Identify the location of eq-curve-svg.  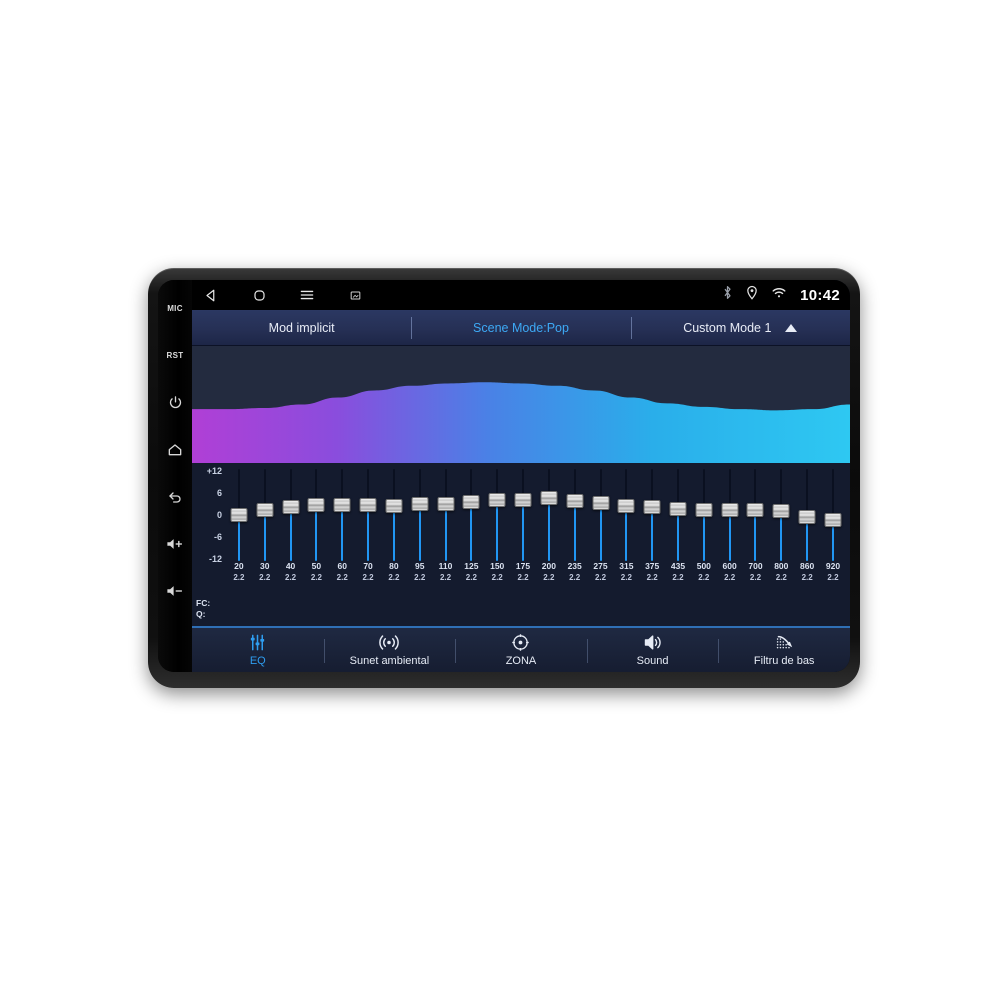
(521, 422).